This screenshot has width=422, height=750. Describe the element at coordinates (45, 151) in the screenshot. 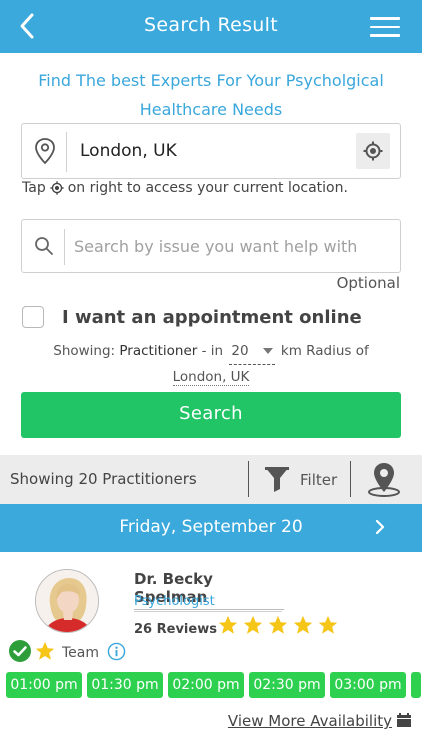

I see `location-pin-icon` at that location.